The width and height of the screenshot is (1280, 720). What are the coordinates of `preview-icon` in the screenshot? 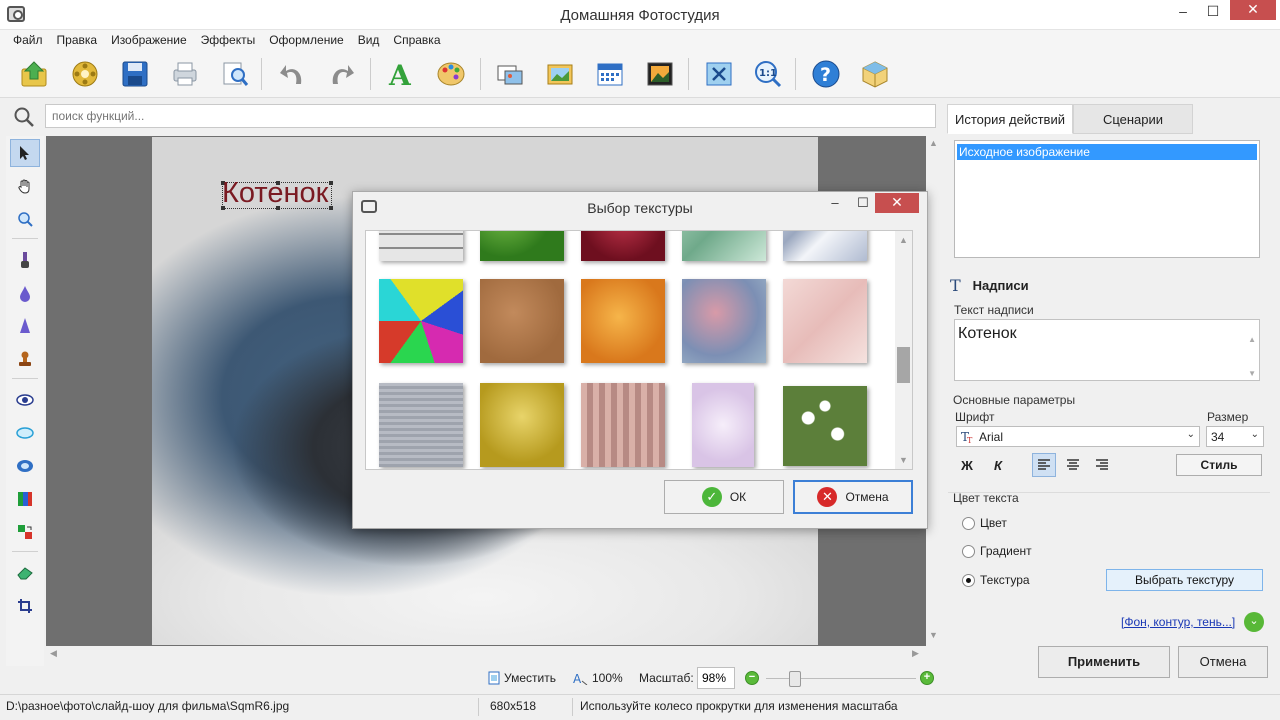 It's located at (235, 74).